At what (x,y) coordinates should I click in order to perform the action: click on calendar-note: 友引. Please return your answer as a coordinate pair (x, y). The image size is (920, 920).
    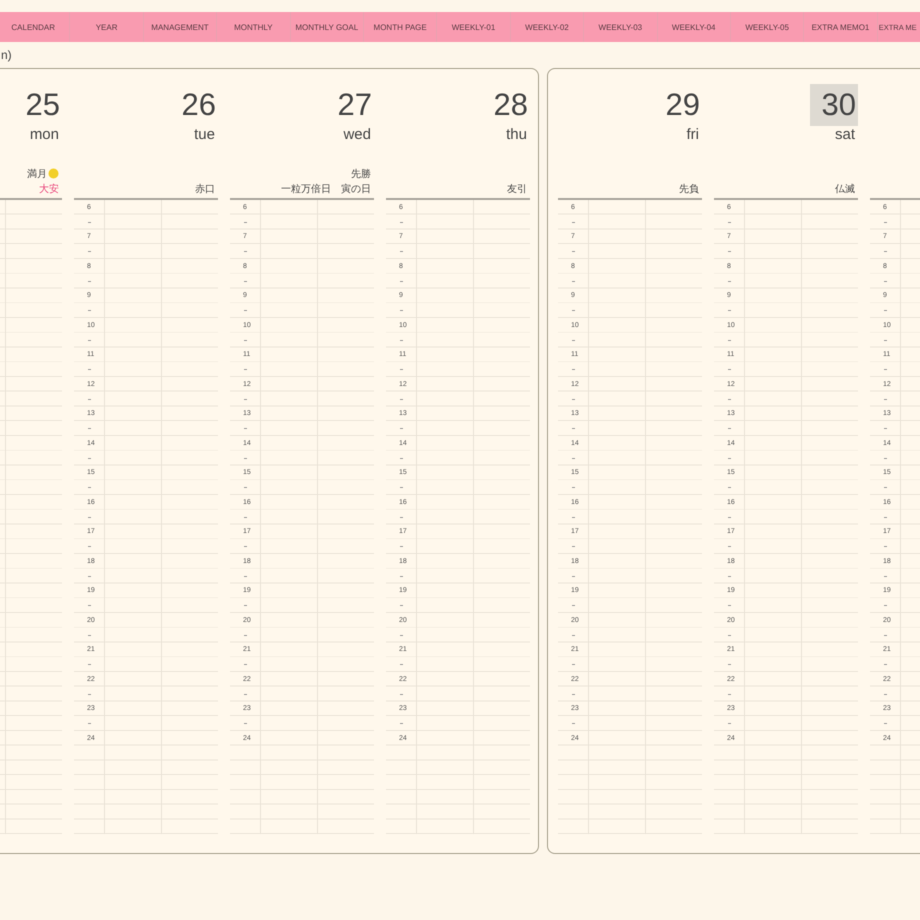
    Looking at the image, I should click on (517, 189).